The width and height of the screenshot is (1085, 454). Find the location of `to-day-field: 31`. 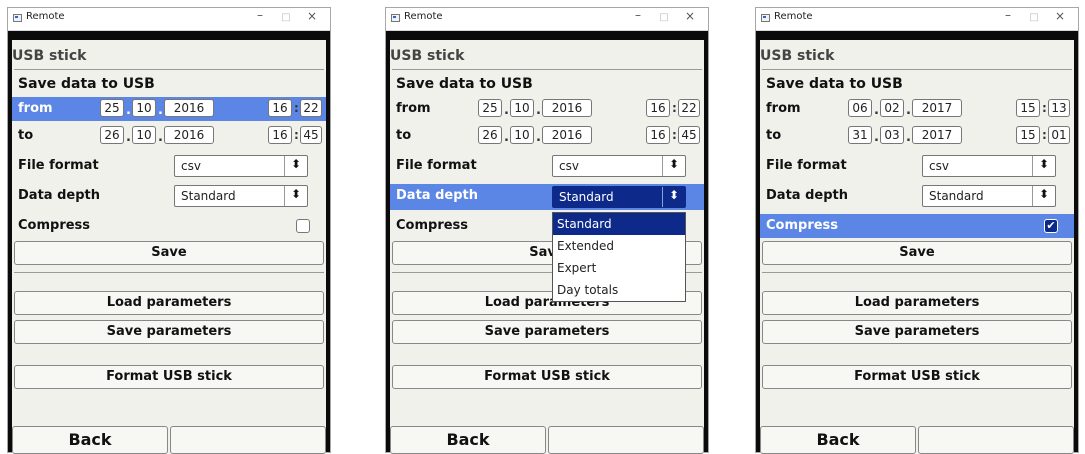

to-day-field: 31 is located at coordinates (860, 135).